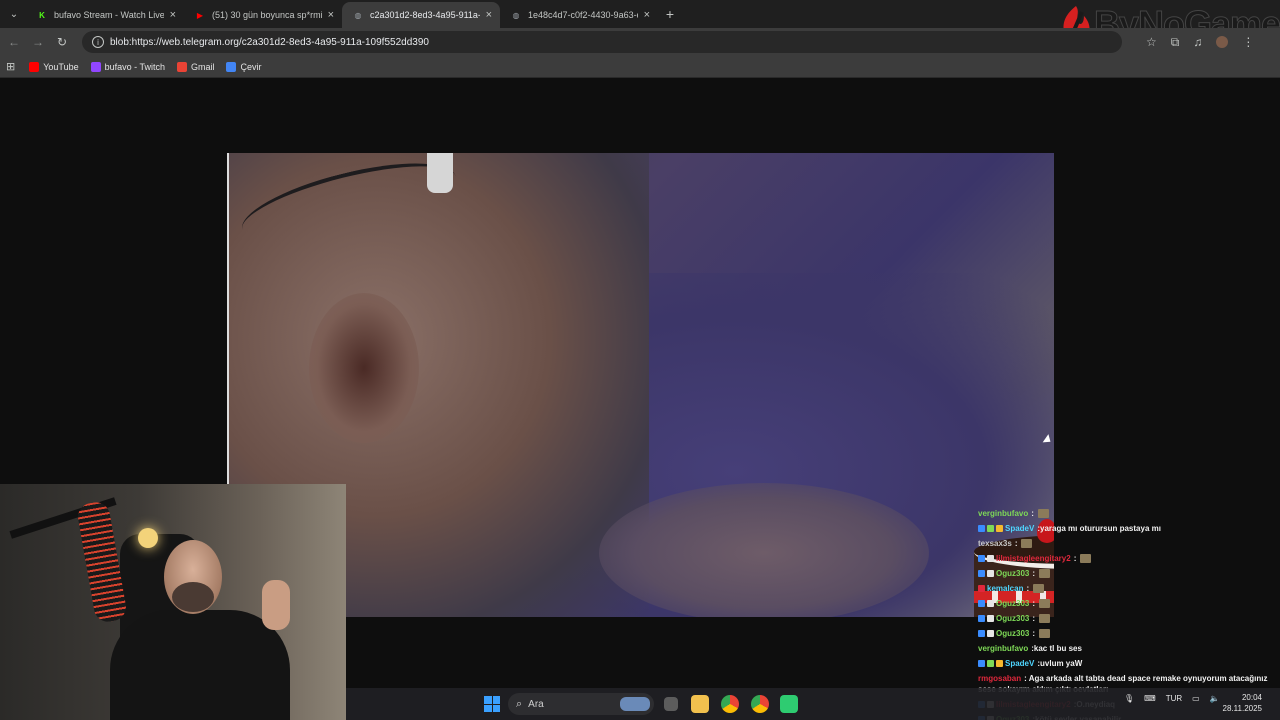 The height and width of the screenshot is (720, 1280). What do you see at coordinates (995, 543) in the screenshot?
I see `chat-username: texsax3s` at bounding box center [995, 543].